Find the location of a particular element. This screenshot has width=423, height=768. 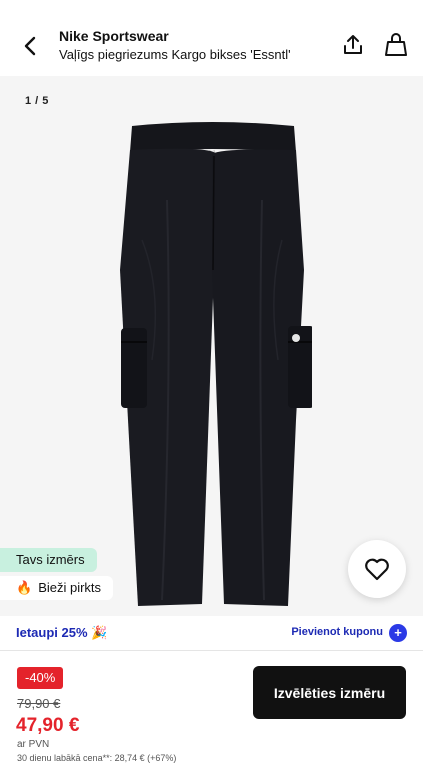

chevron-left-icon is located at coordinates (30, 46).